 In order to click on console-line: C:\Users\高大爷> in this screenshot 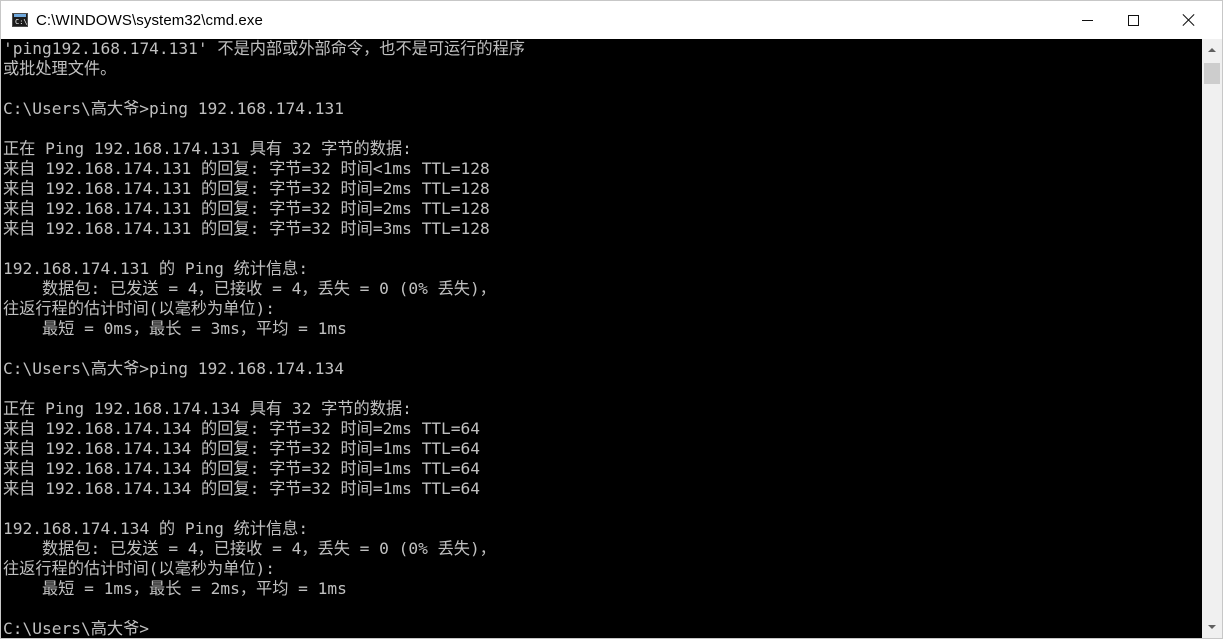, I will do `click(76, 628)`.